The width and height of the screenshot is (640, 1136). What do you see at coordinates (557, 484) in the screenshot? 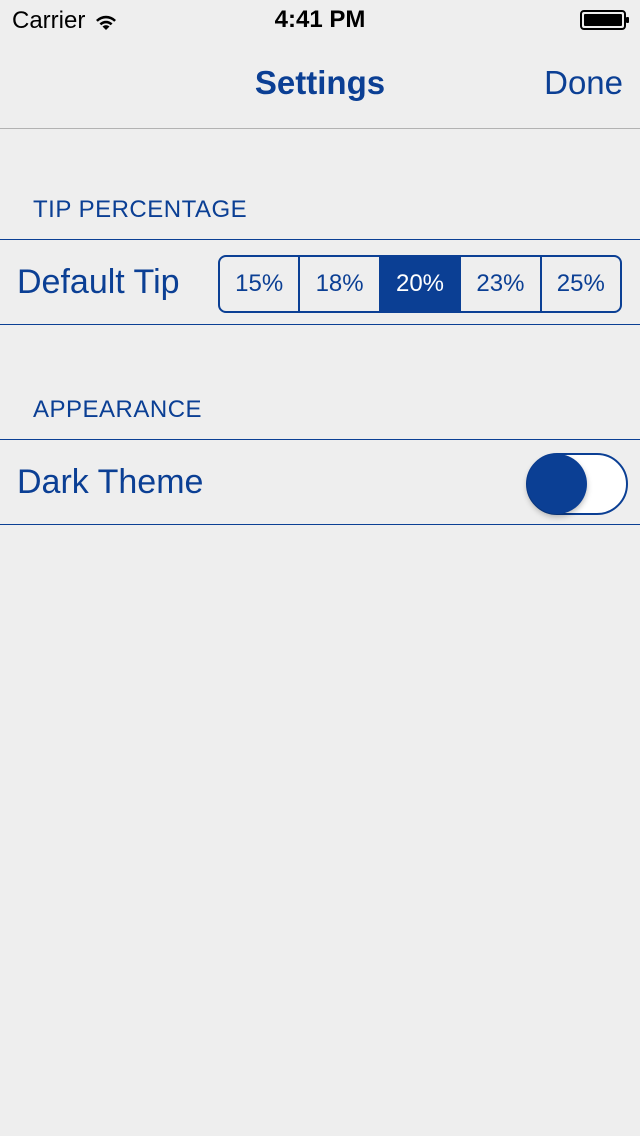
I see `toggle-knob` at bounding box center [557, 484].